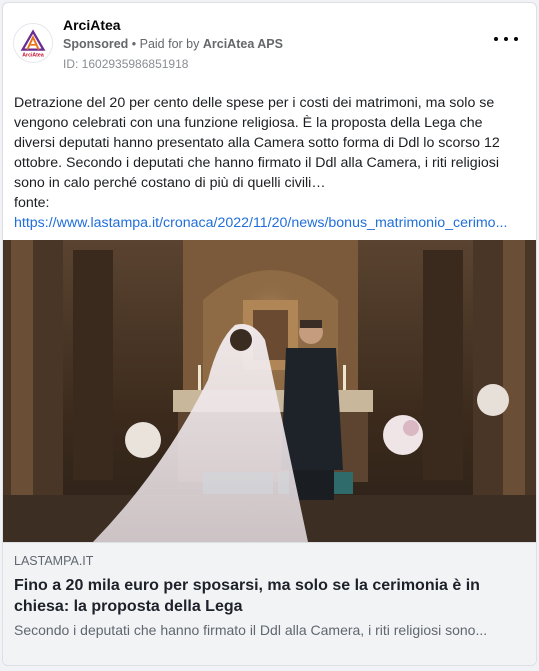  Describe the element at coordinates (32, 203) in the screenshot. I see `source-label: fonte:` at that location.